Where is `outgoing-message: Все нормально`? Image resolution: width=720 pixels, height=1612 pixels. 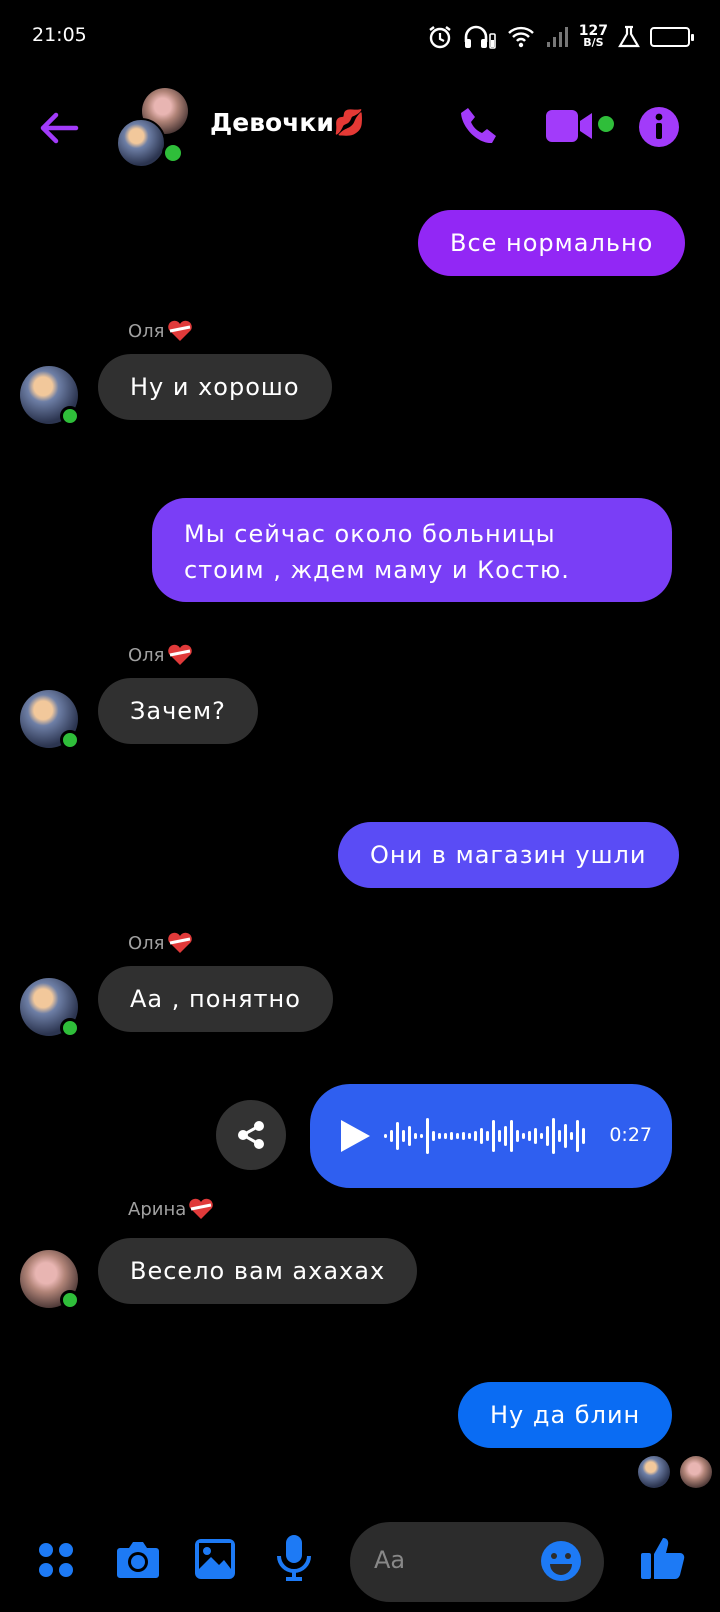 outgoing-message: Все нормально is located at coordinates (552, 243).